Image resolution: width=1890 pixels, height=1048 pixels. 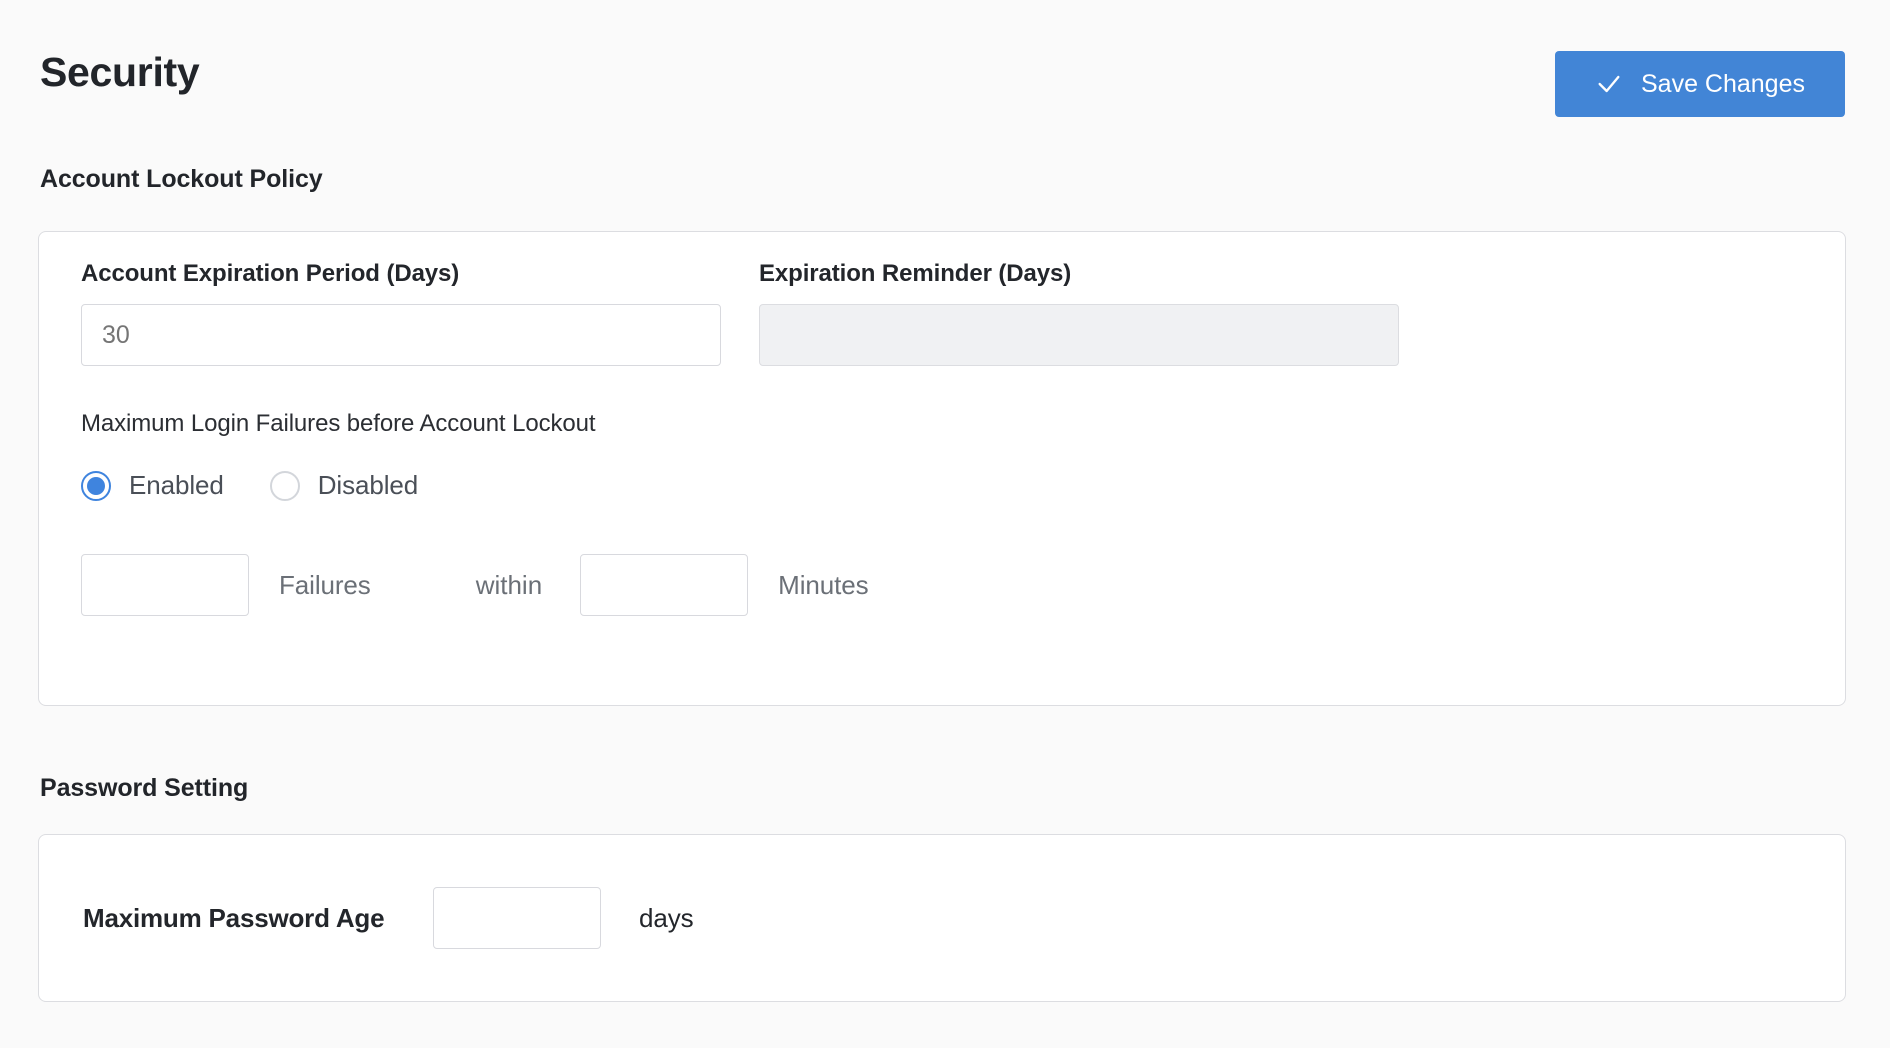 What do you see at coordinates (270, 273) in the screenshot?
I see `account-expiration-period-label: Account Expiration Period (Days)` at bounding box center [270, 273].